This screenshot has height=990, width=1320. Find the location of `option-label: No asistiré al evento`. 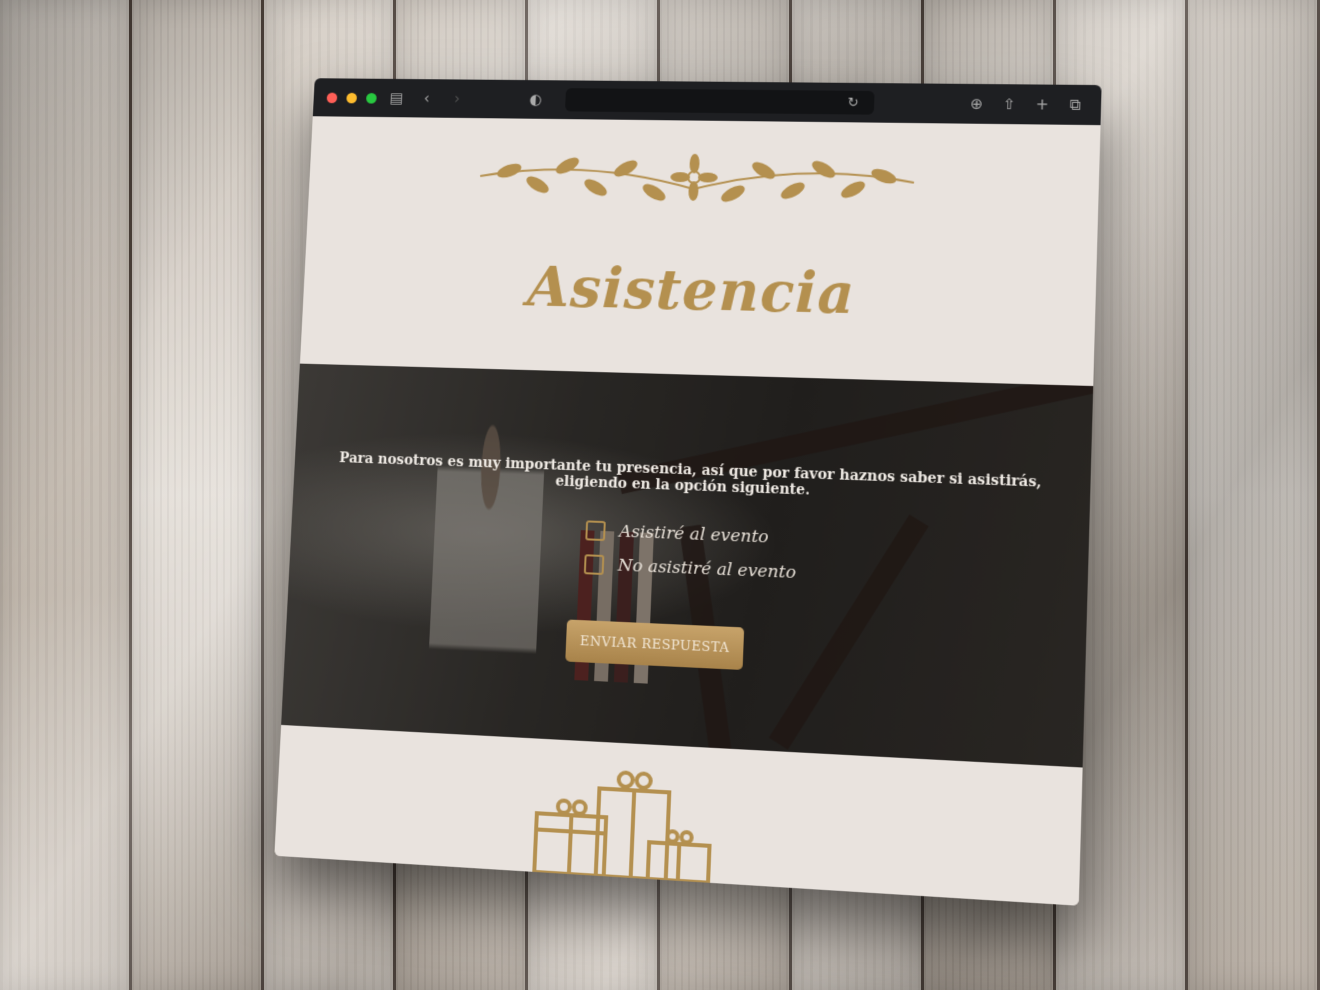

option-label: No asistiré al evento is located at coordinates (707, 569).